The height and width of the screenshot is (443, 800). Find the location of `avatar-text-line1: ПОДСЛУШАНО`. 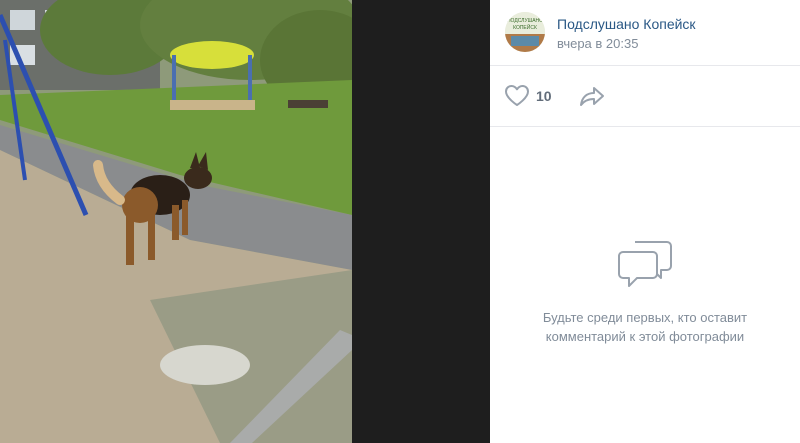

avatar-text-line1: ПОДСЛУШАНО is located at coordinates (525, 21).